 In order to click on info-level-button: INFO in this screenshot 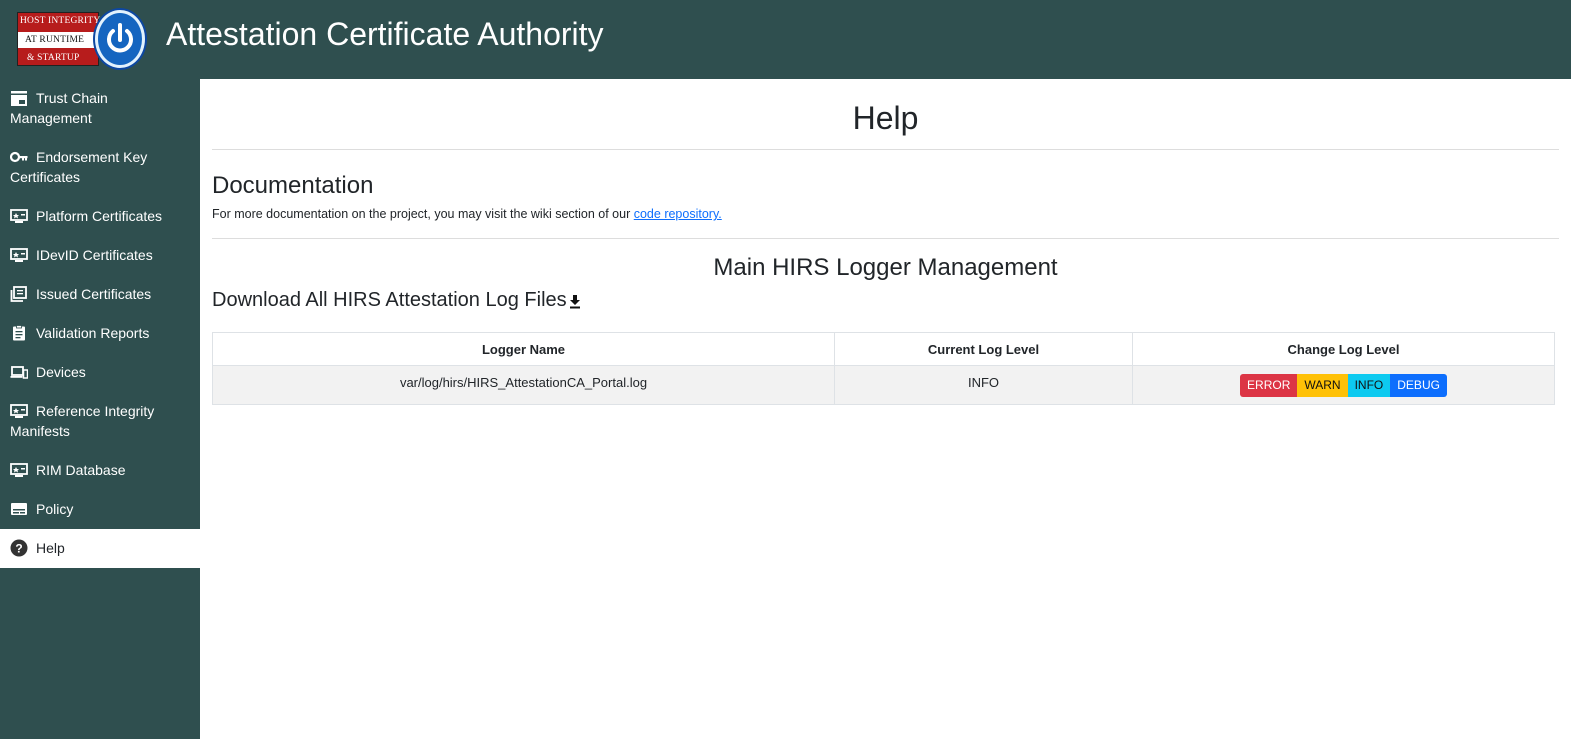, I will do `click(1369, 385)`.